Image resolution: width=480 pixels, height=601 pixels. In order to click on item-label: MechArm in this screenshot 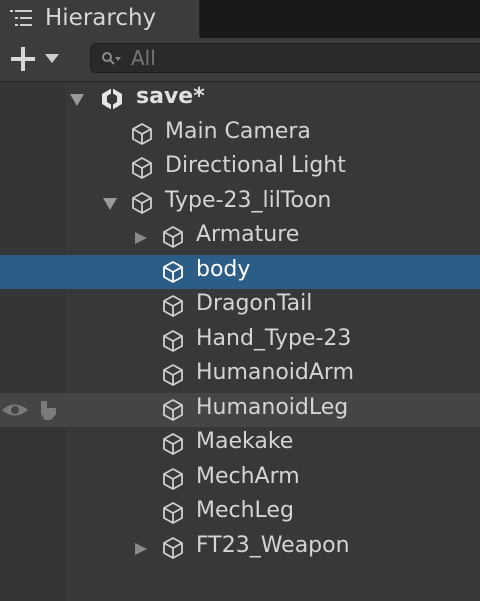, I will do `click(248, 476)`.